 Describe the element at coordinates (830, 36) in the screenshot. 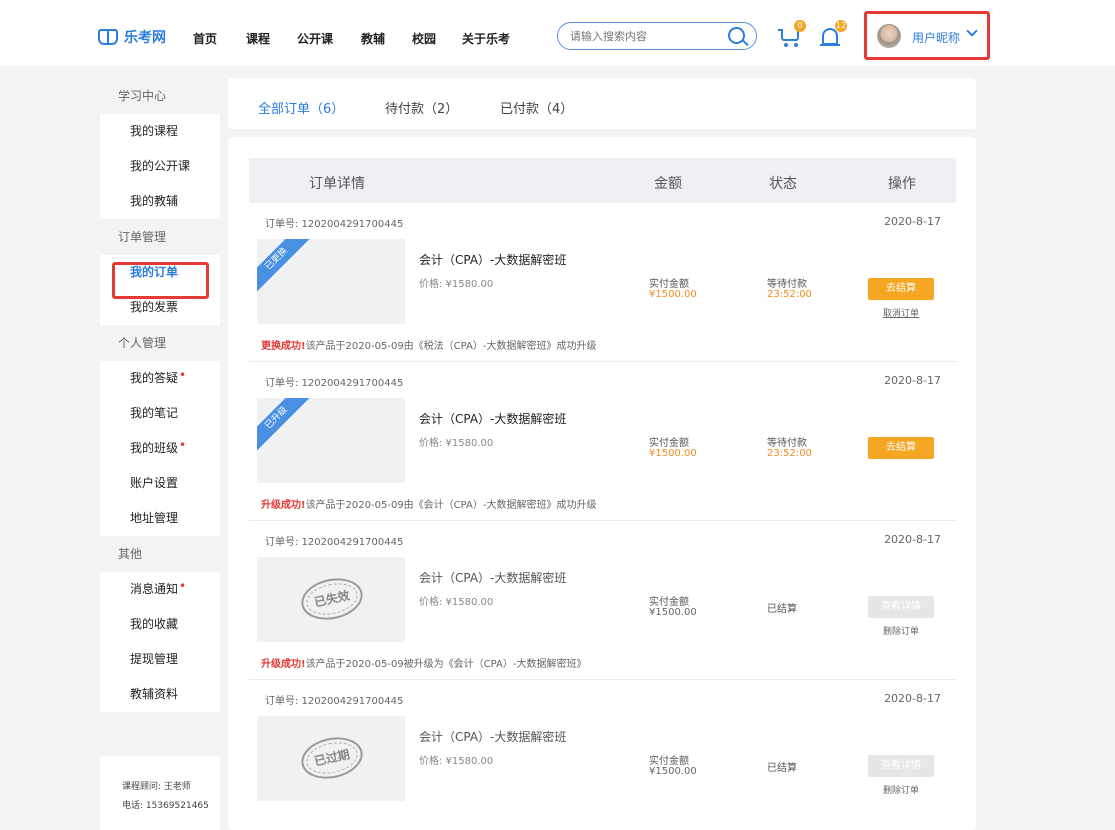

I see `bell-body` at that location.